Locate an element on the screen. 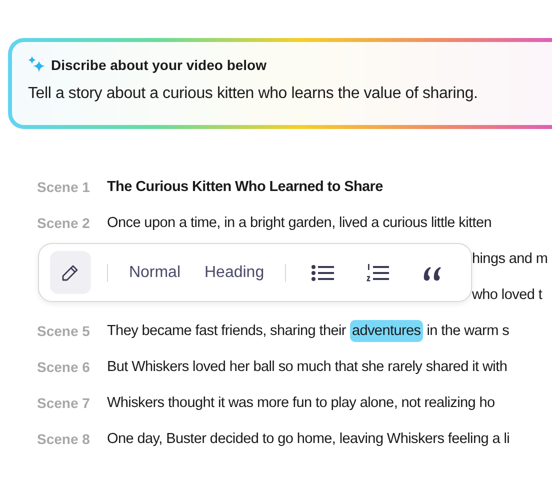  bullet-list-icon is located at coordinates (322, 273).